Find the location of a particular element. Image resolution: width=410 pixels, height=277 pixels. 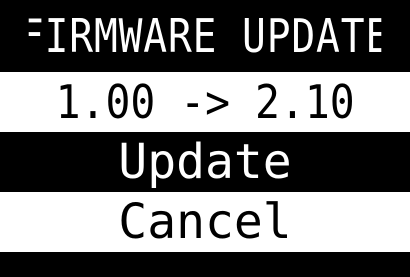

update-menu-label: Update is located at coordinates (205, 162).